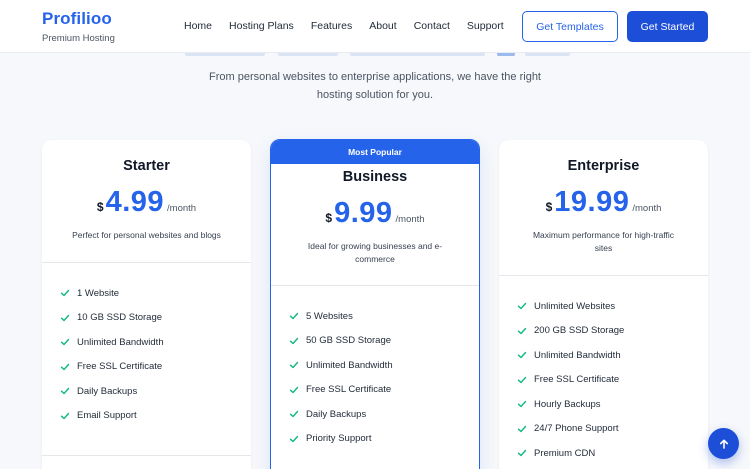 The image size is (750, 469). Describe the element at coordinates (592, 202) in the screenshot. I see `price-amount: 19.99` at that location.